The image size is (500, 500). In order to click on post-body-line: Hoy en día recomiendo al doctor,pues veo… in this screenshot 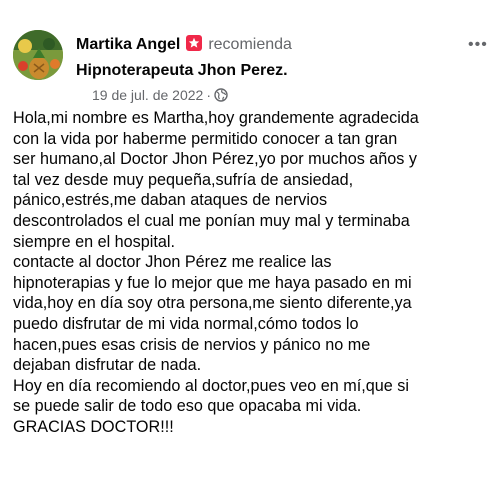, I will do `click(211, 385)`.